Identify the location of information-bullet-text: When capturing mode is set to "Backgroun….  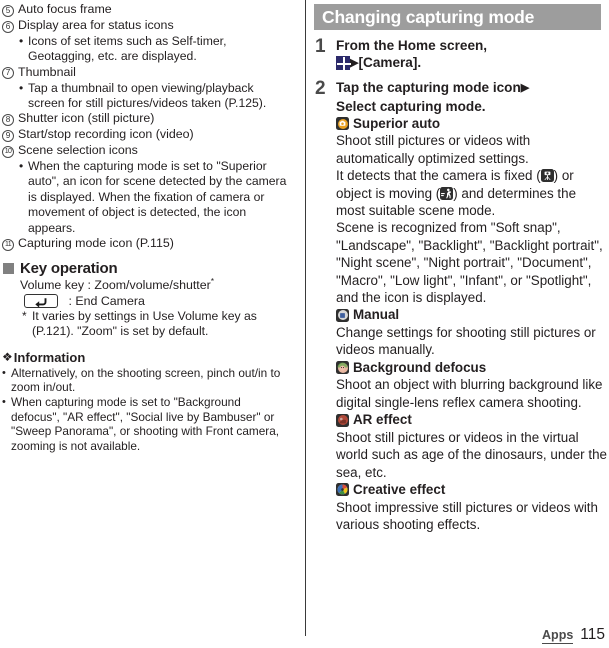
(145, 423).